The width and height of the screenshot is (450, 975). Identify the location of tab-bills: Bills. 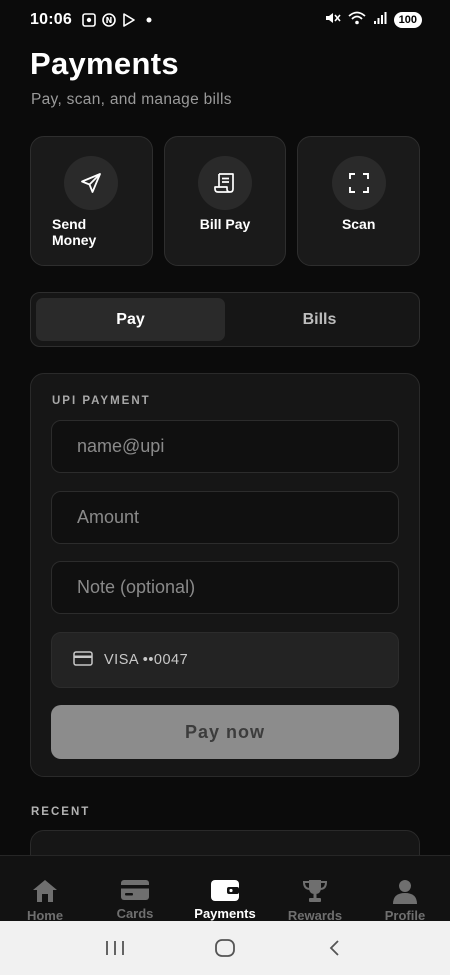
(319, 319).